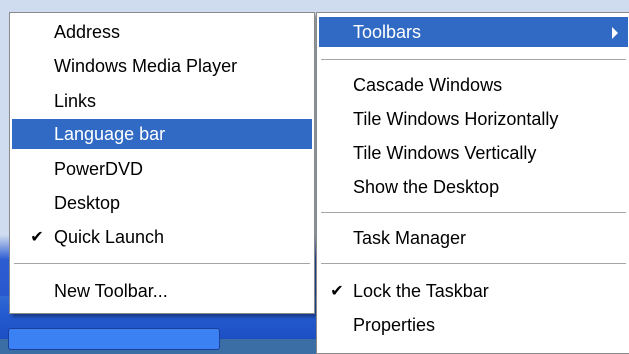 This screenshot has width=629, height=354. I want to click on menu-item-label: Windows Media Player, so click(146, 66).